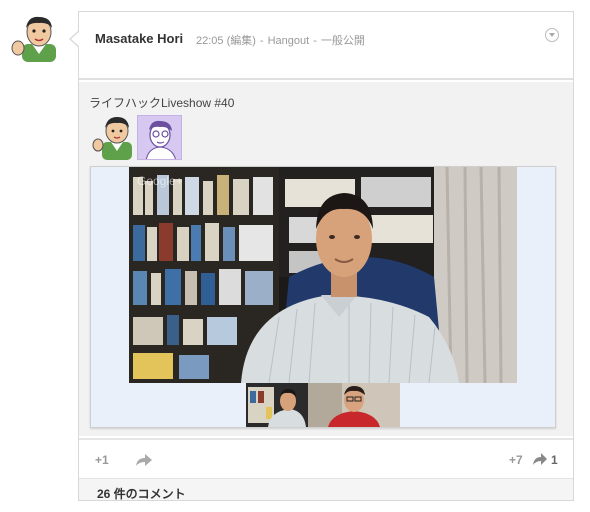 Image resolution: width=590 pixels, height=512 pixels. What do you see at coordinates (141, 492) in the screenshot?
I see `comment-count: 26 件のコメント` at bounding box center [141, 492].